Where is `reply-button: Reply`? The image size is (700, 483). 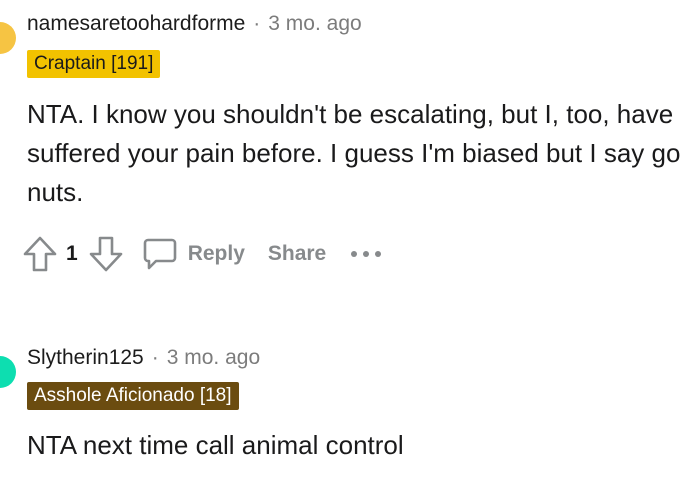 reply-button: Reply is located at coordinates (193, 254).